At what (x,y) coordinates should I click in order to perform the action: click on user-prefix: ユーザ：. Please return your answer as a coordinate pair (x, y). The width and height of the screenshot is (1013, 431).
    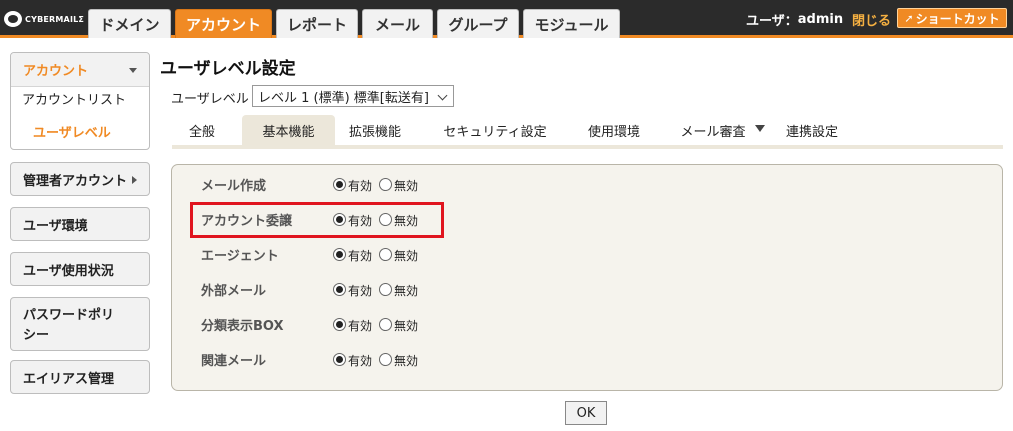
    Looking at the image, I should click on (772, 21).